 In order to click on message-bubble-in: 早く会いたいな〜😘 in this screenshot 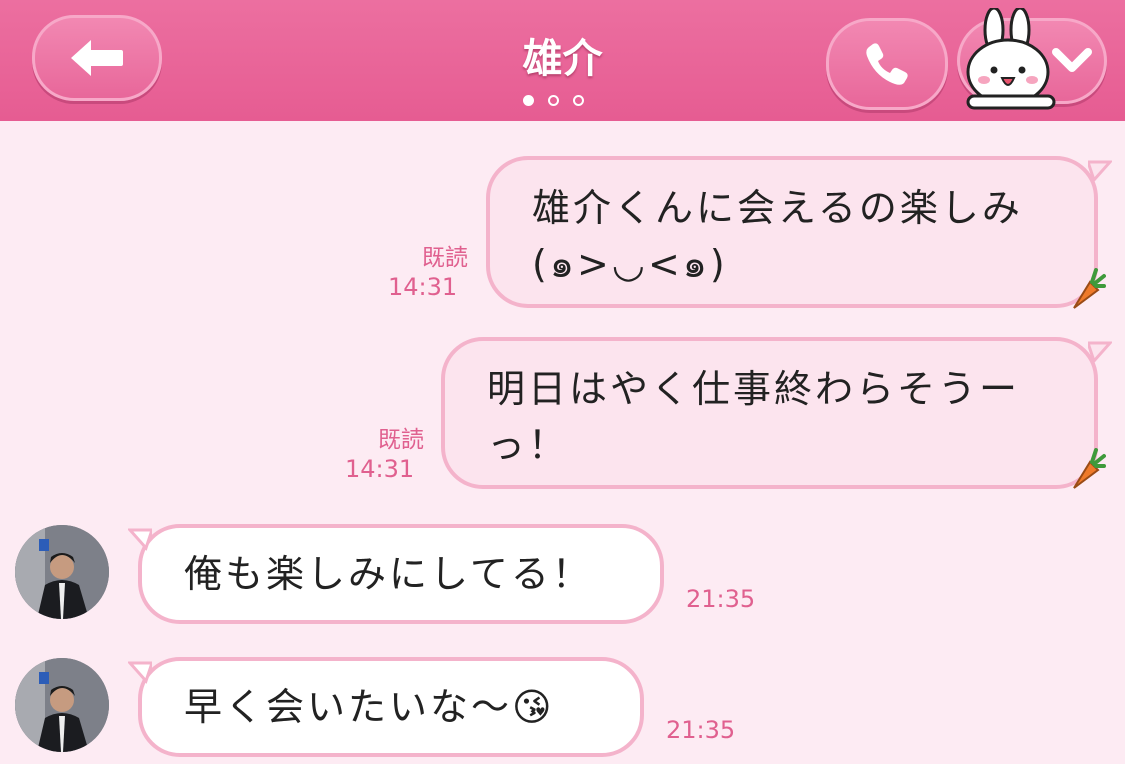, I will do `click(391, 707)`.